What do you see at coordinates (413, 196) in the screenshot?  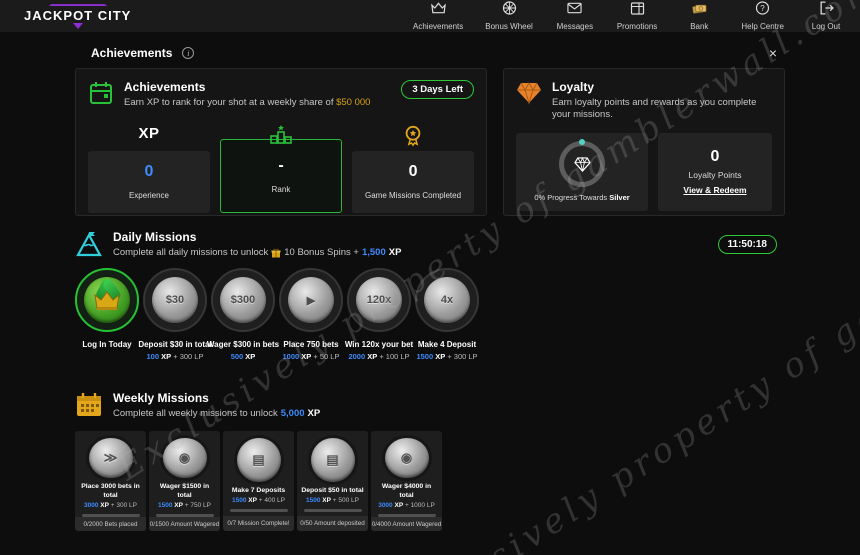 I see `game-missions-label: Game Missions Completed` at bounding box center [413, 196].